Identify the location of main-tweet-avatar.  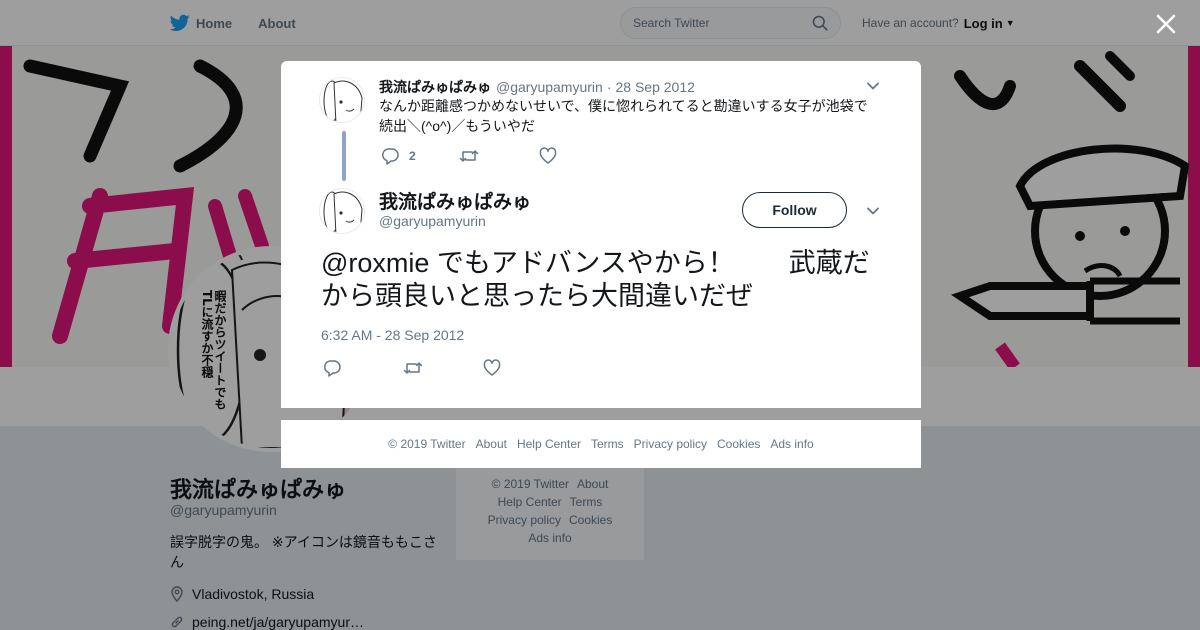
(342, 211).